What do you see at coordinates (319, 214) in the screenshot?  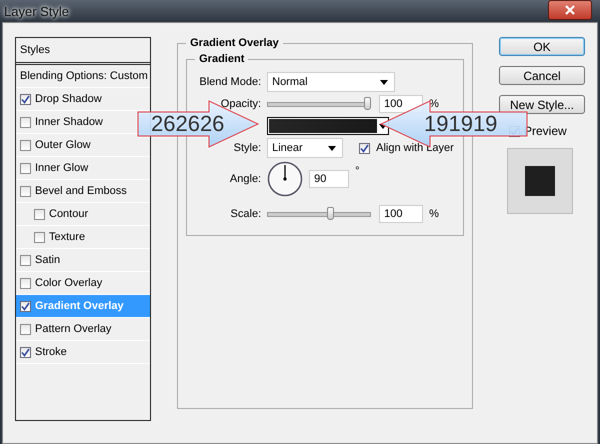 I see `scale-slider` at bounding box center [319, 214].